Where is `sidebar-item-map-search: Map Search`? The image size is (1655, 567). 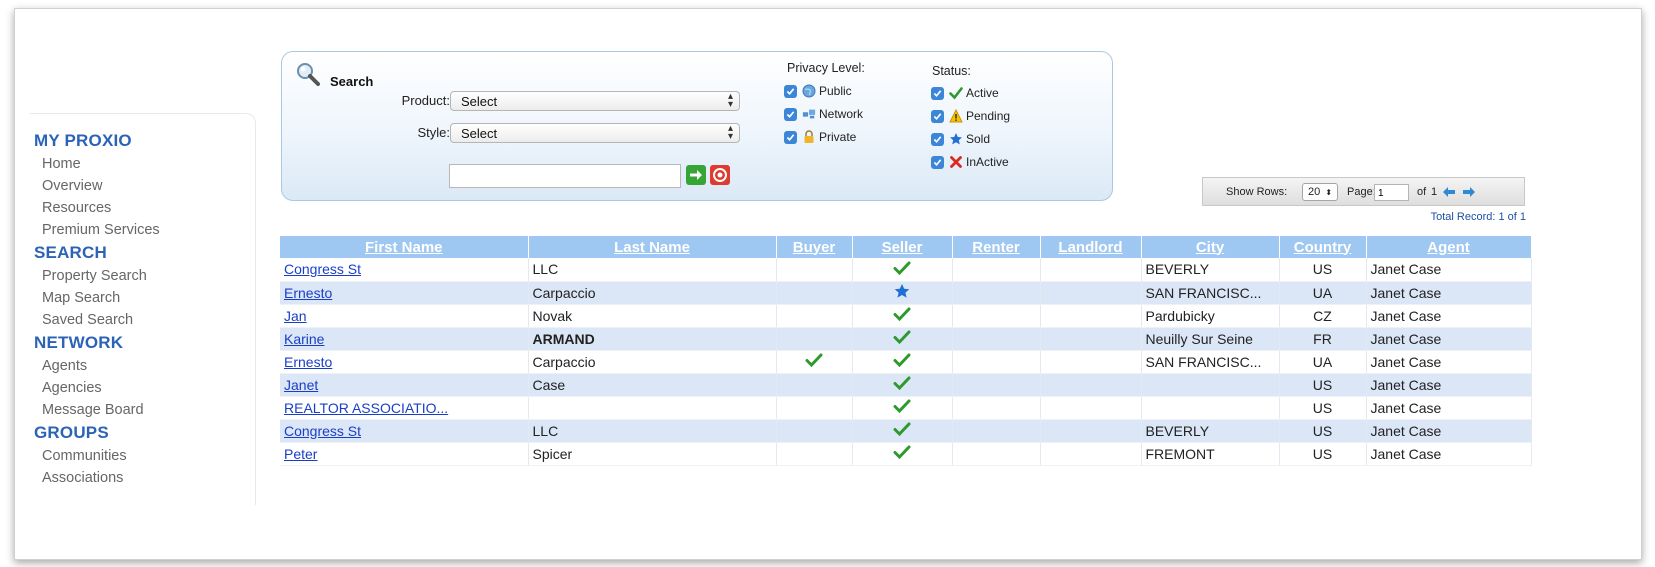
sidebar-item-map-search: Map Search is located at coordinates (148, 298).